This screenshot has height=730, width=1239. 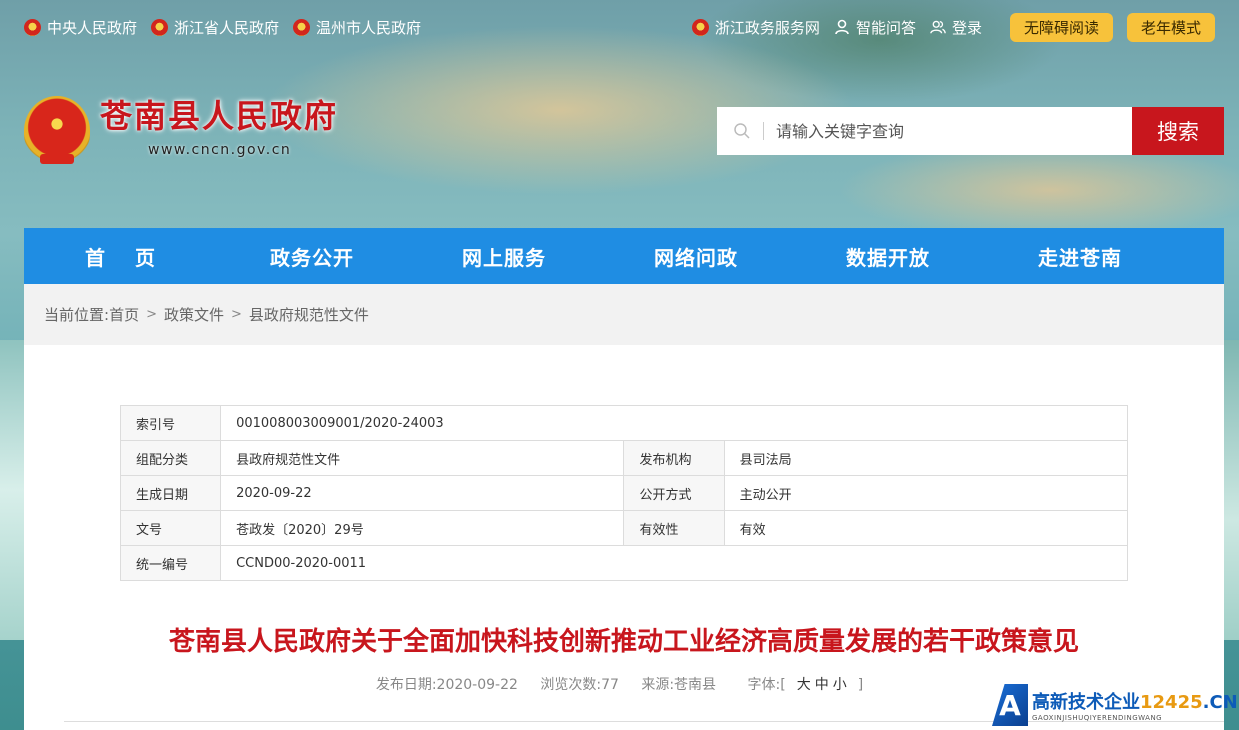 What do you see at coordinates (422, 458) in the screenshot?
I see `meta-value: 县政府规范性文件` at bounding box center [422, 458].